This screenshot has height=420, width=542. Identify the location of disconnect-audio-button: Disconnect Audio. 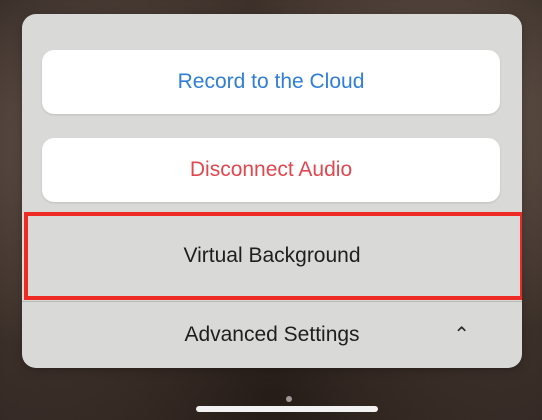
(271, 170).